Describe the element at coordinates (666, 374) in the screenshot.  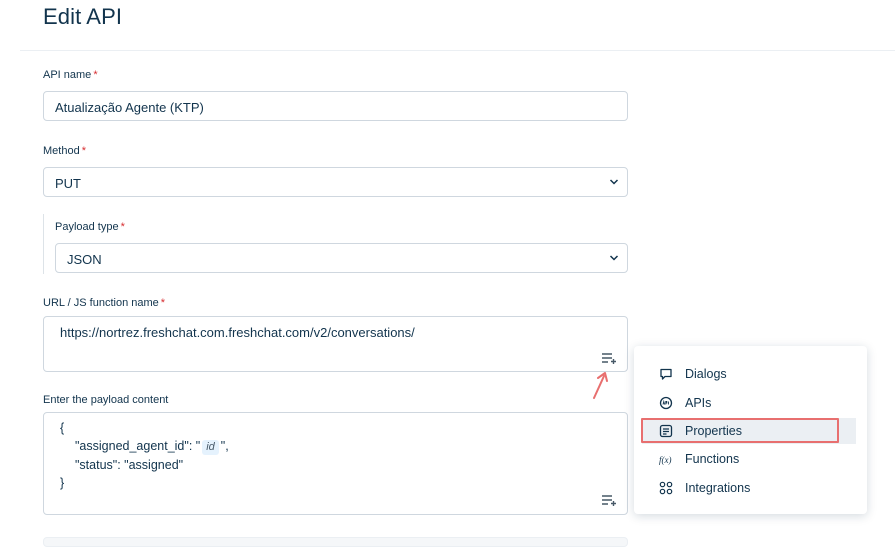
I see `chat-bubble-icon` at that location.